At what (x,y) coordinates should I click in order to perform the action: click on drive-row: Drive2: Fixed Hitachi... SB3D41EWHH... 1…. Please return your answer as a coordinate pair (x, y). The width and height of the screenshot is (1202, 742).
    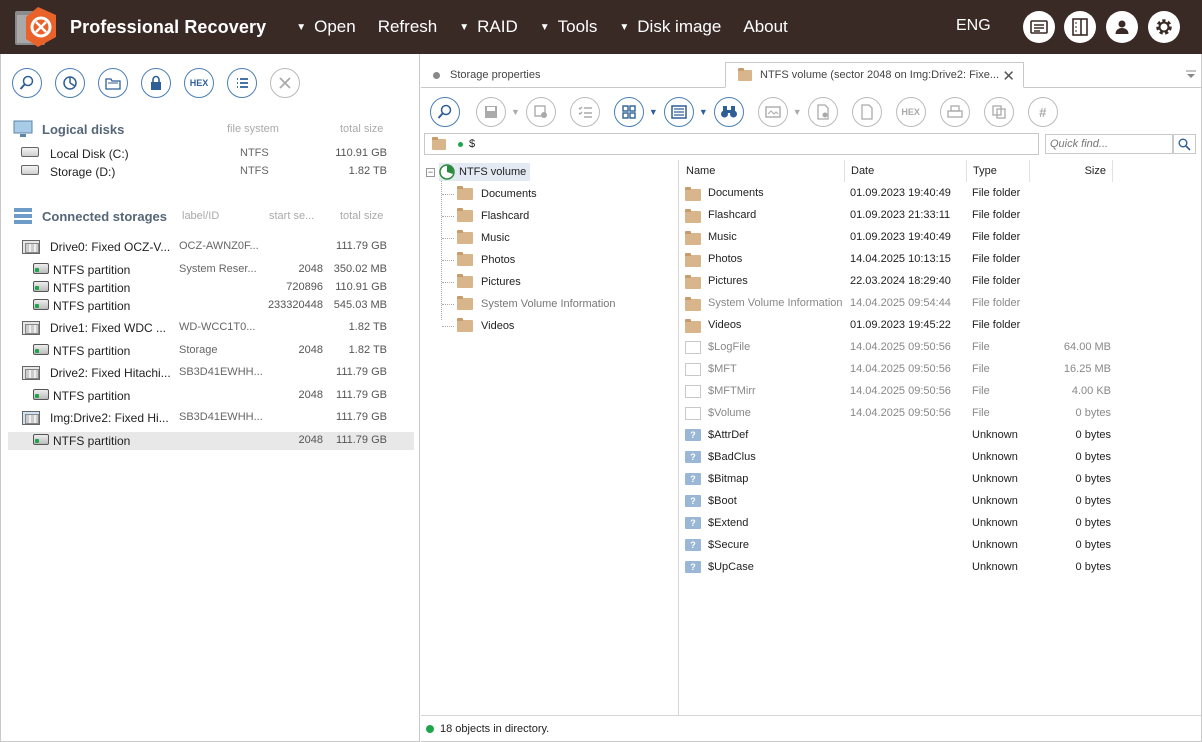
    Looking at the image, I should click on (211, 373).